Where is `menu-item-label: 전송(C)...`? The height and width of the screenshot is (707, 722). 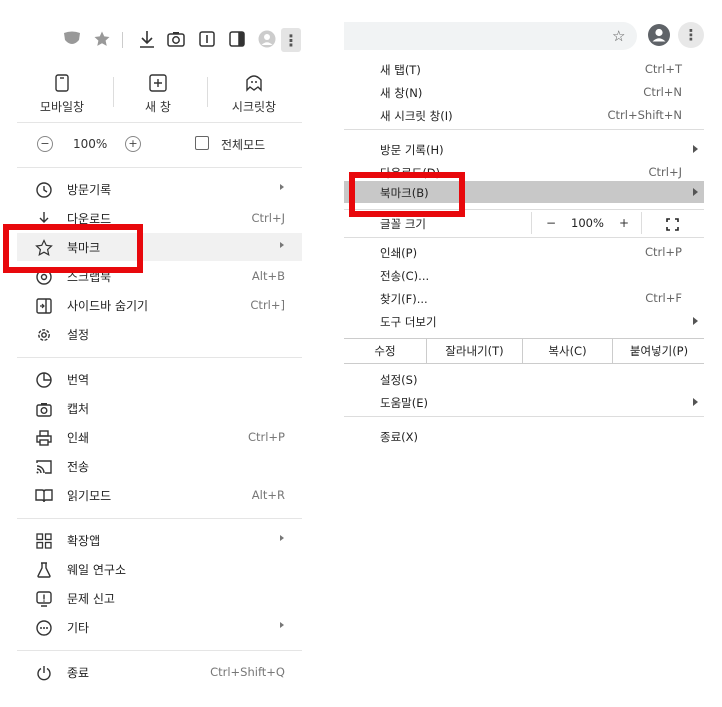 menu-item-label: 전송(C)... is located at coordinates (405, 276).